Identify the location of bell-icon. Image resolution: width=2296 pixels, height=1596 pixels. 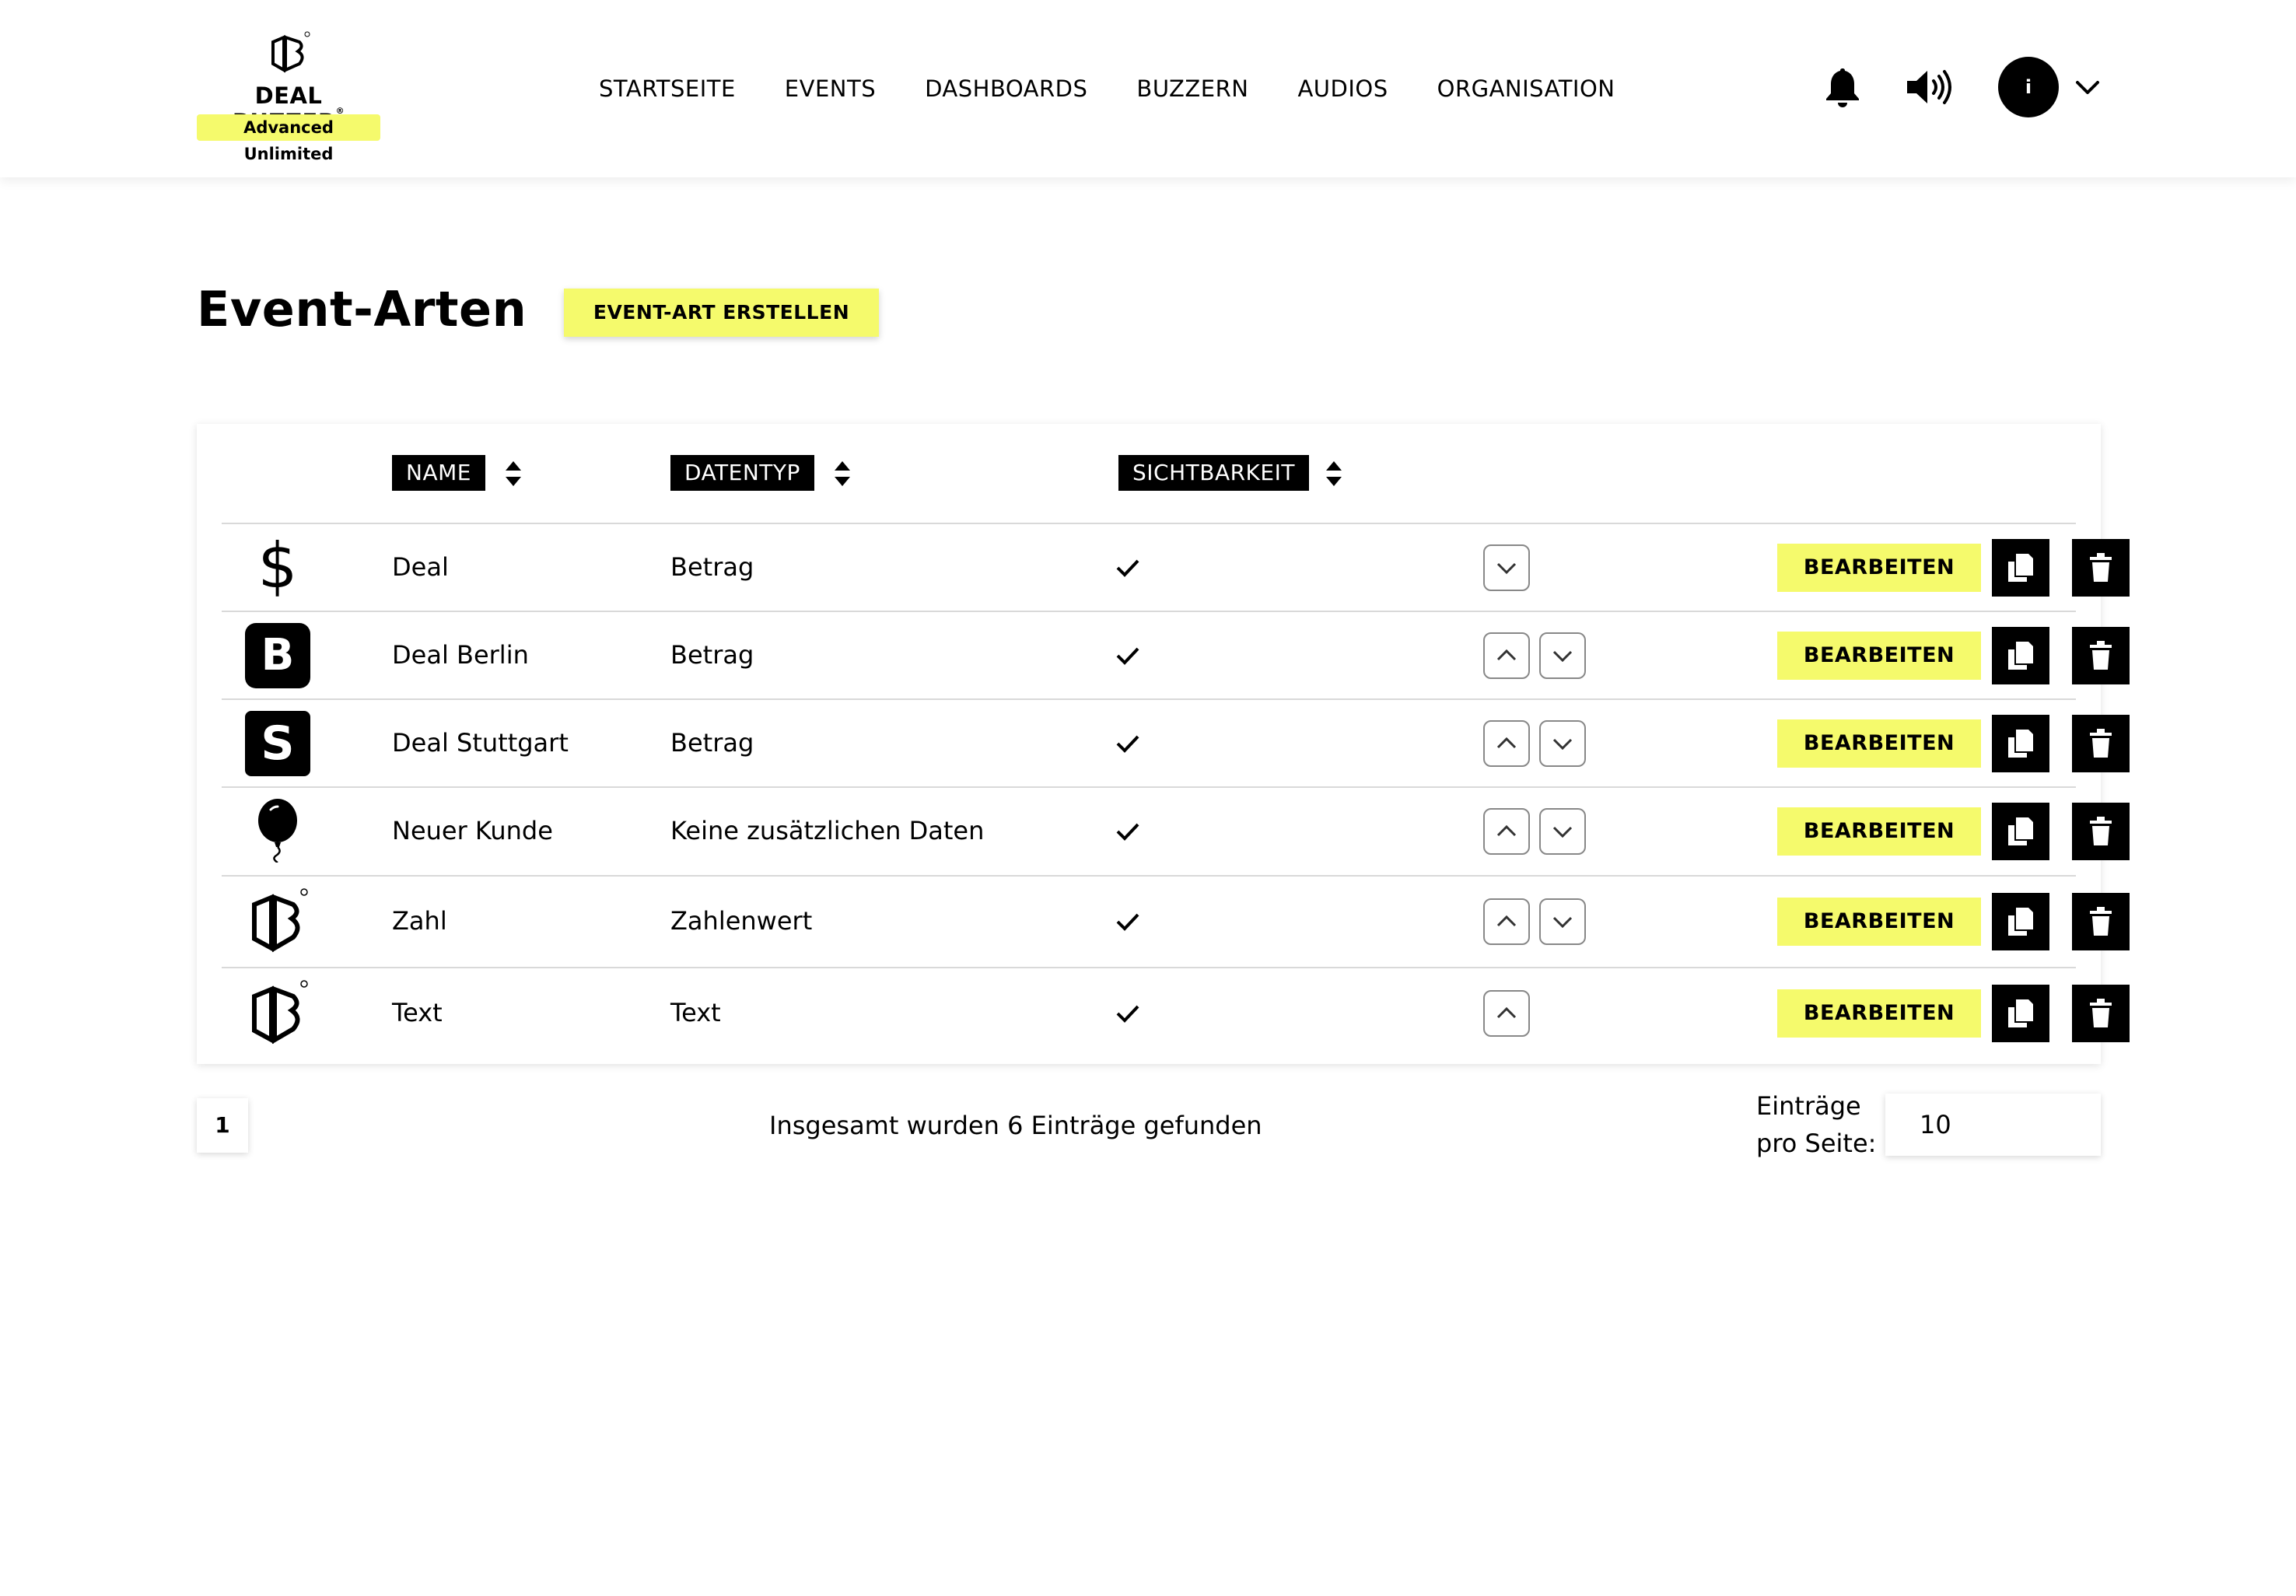
(1843, 87).